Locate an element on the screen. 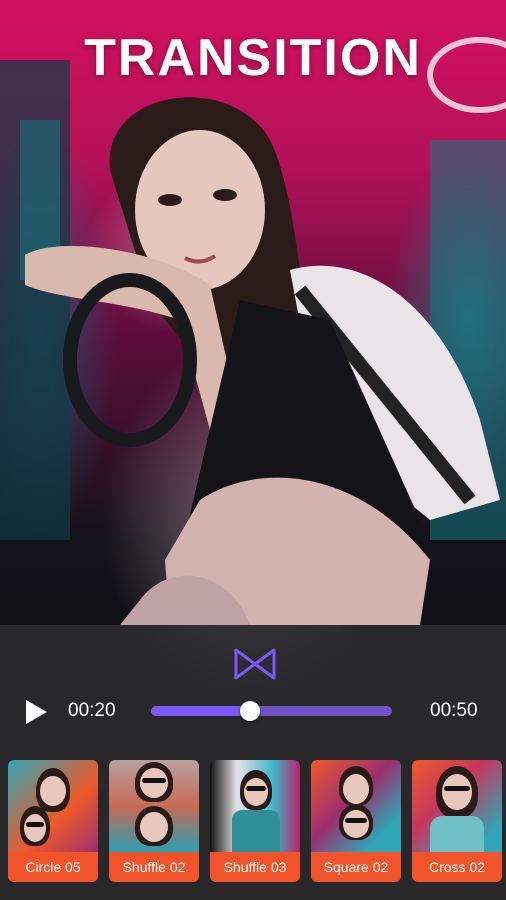 The height and width of the screenshot is (900, 506). transition-label: Shuffle 02 is located at coordinates (154, 867).